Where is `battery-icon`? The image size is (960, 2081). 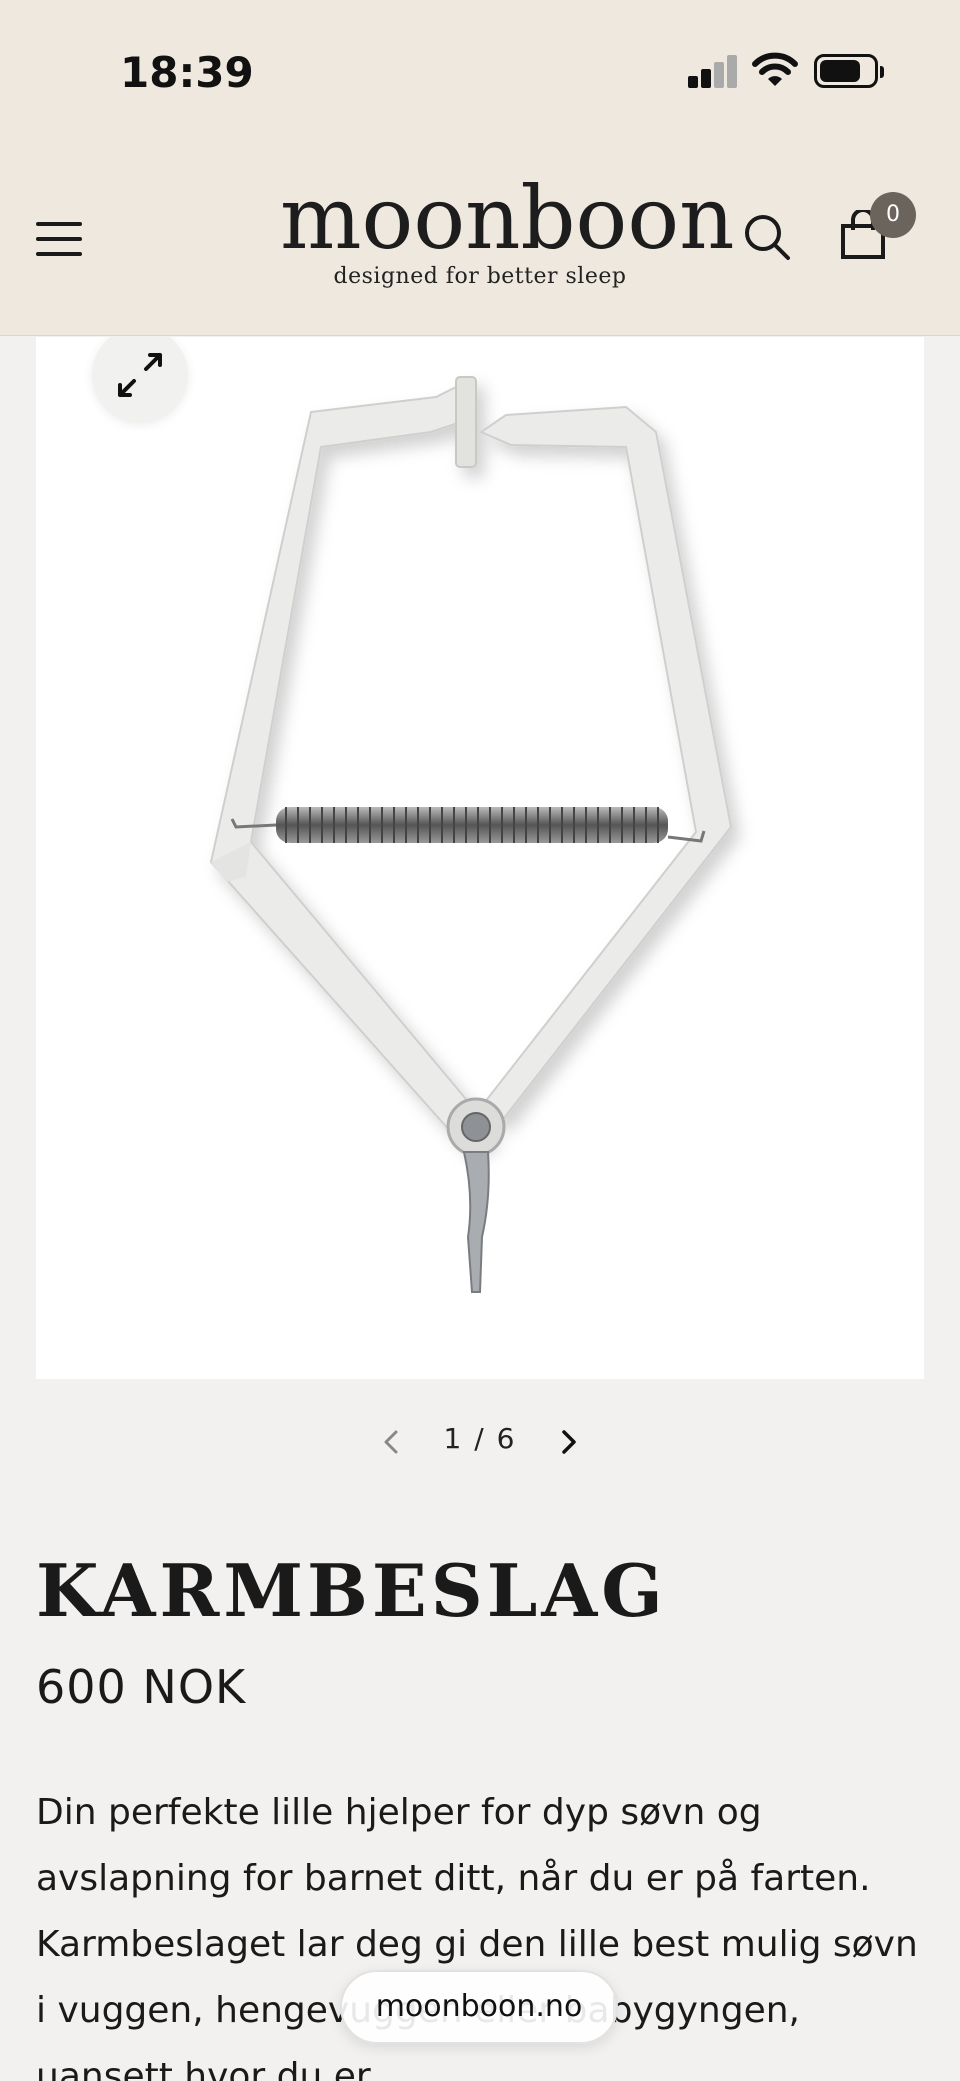
battery-icon is located at coordinates (849, 71).